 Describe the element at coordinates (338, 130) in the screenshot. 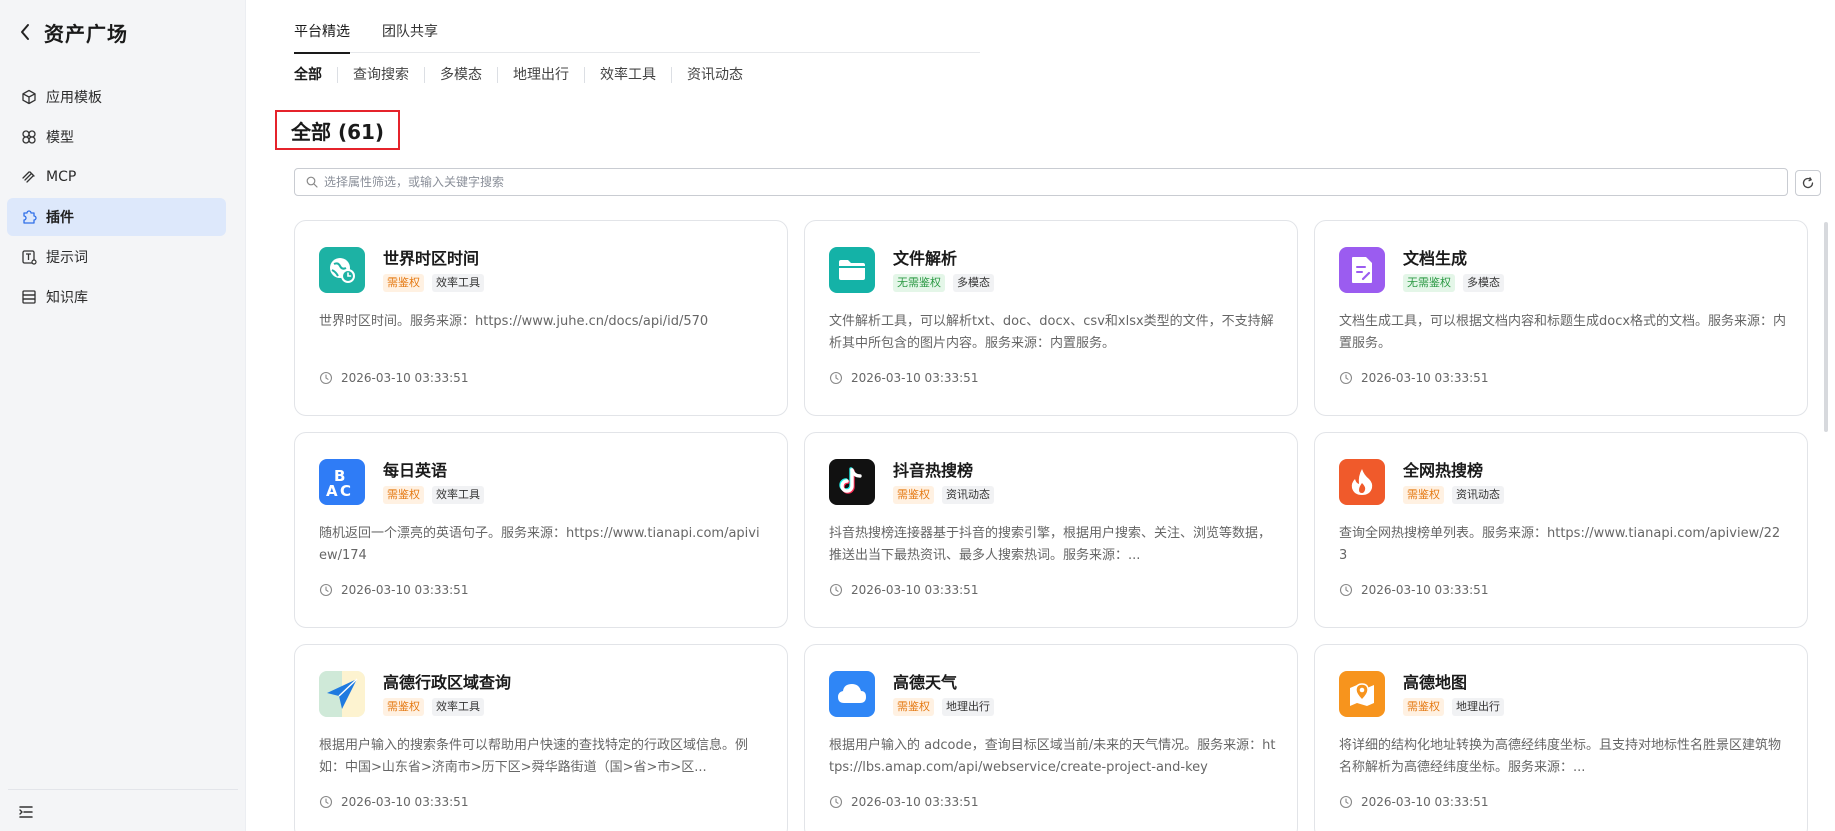

I see `section-title: 全部 (61)` at that location.